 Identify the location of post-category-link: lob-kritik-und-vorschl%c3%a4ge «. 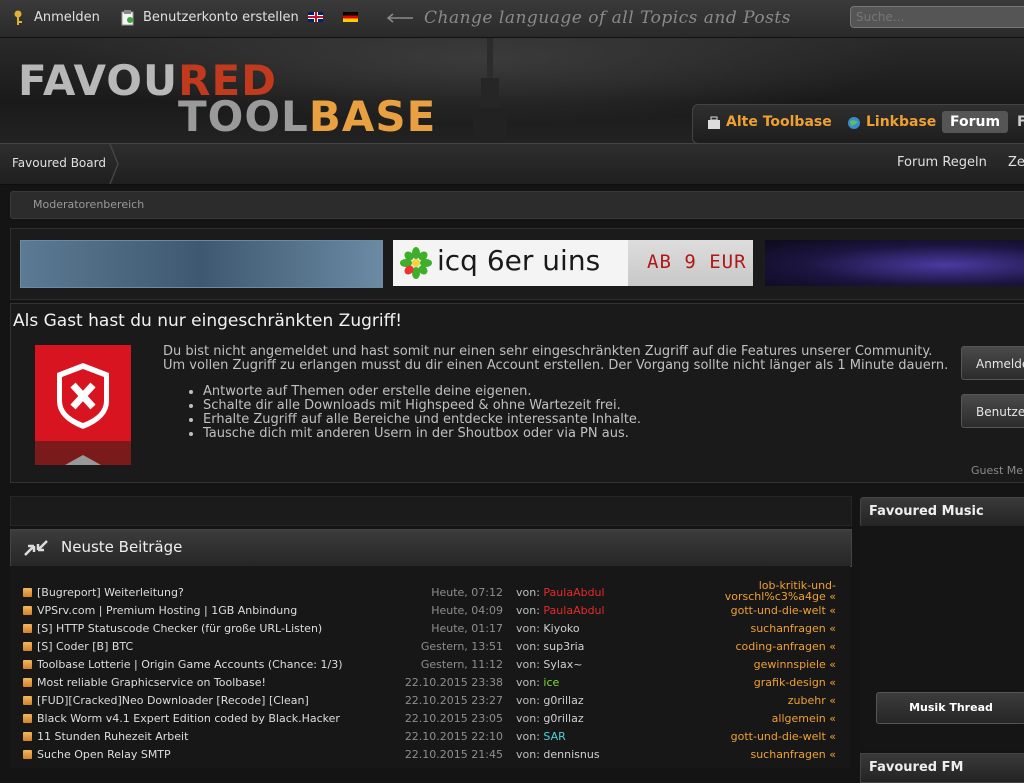
(780, 591).